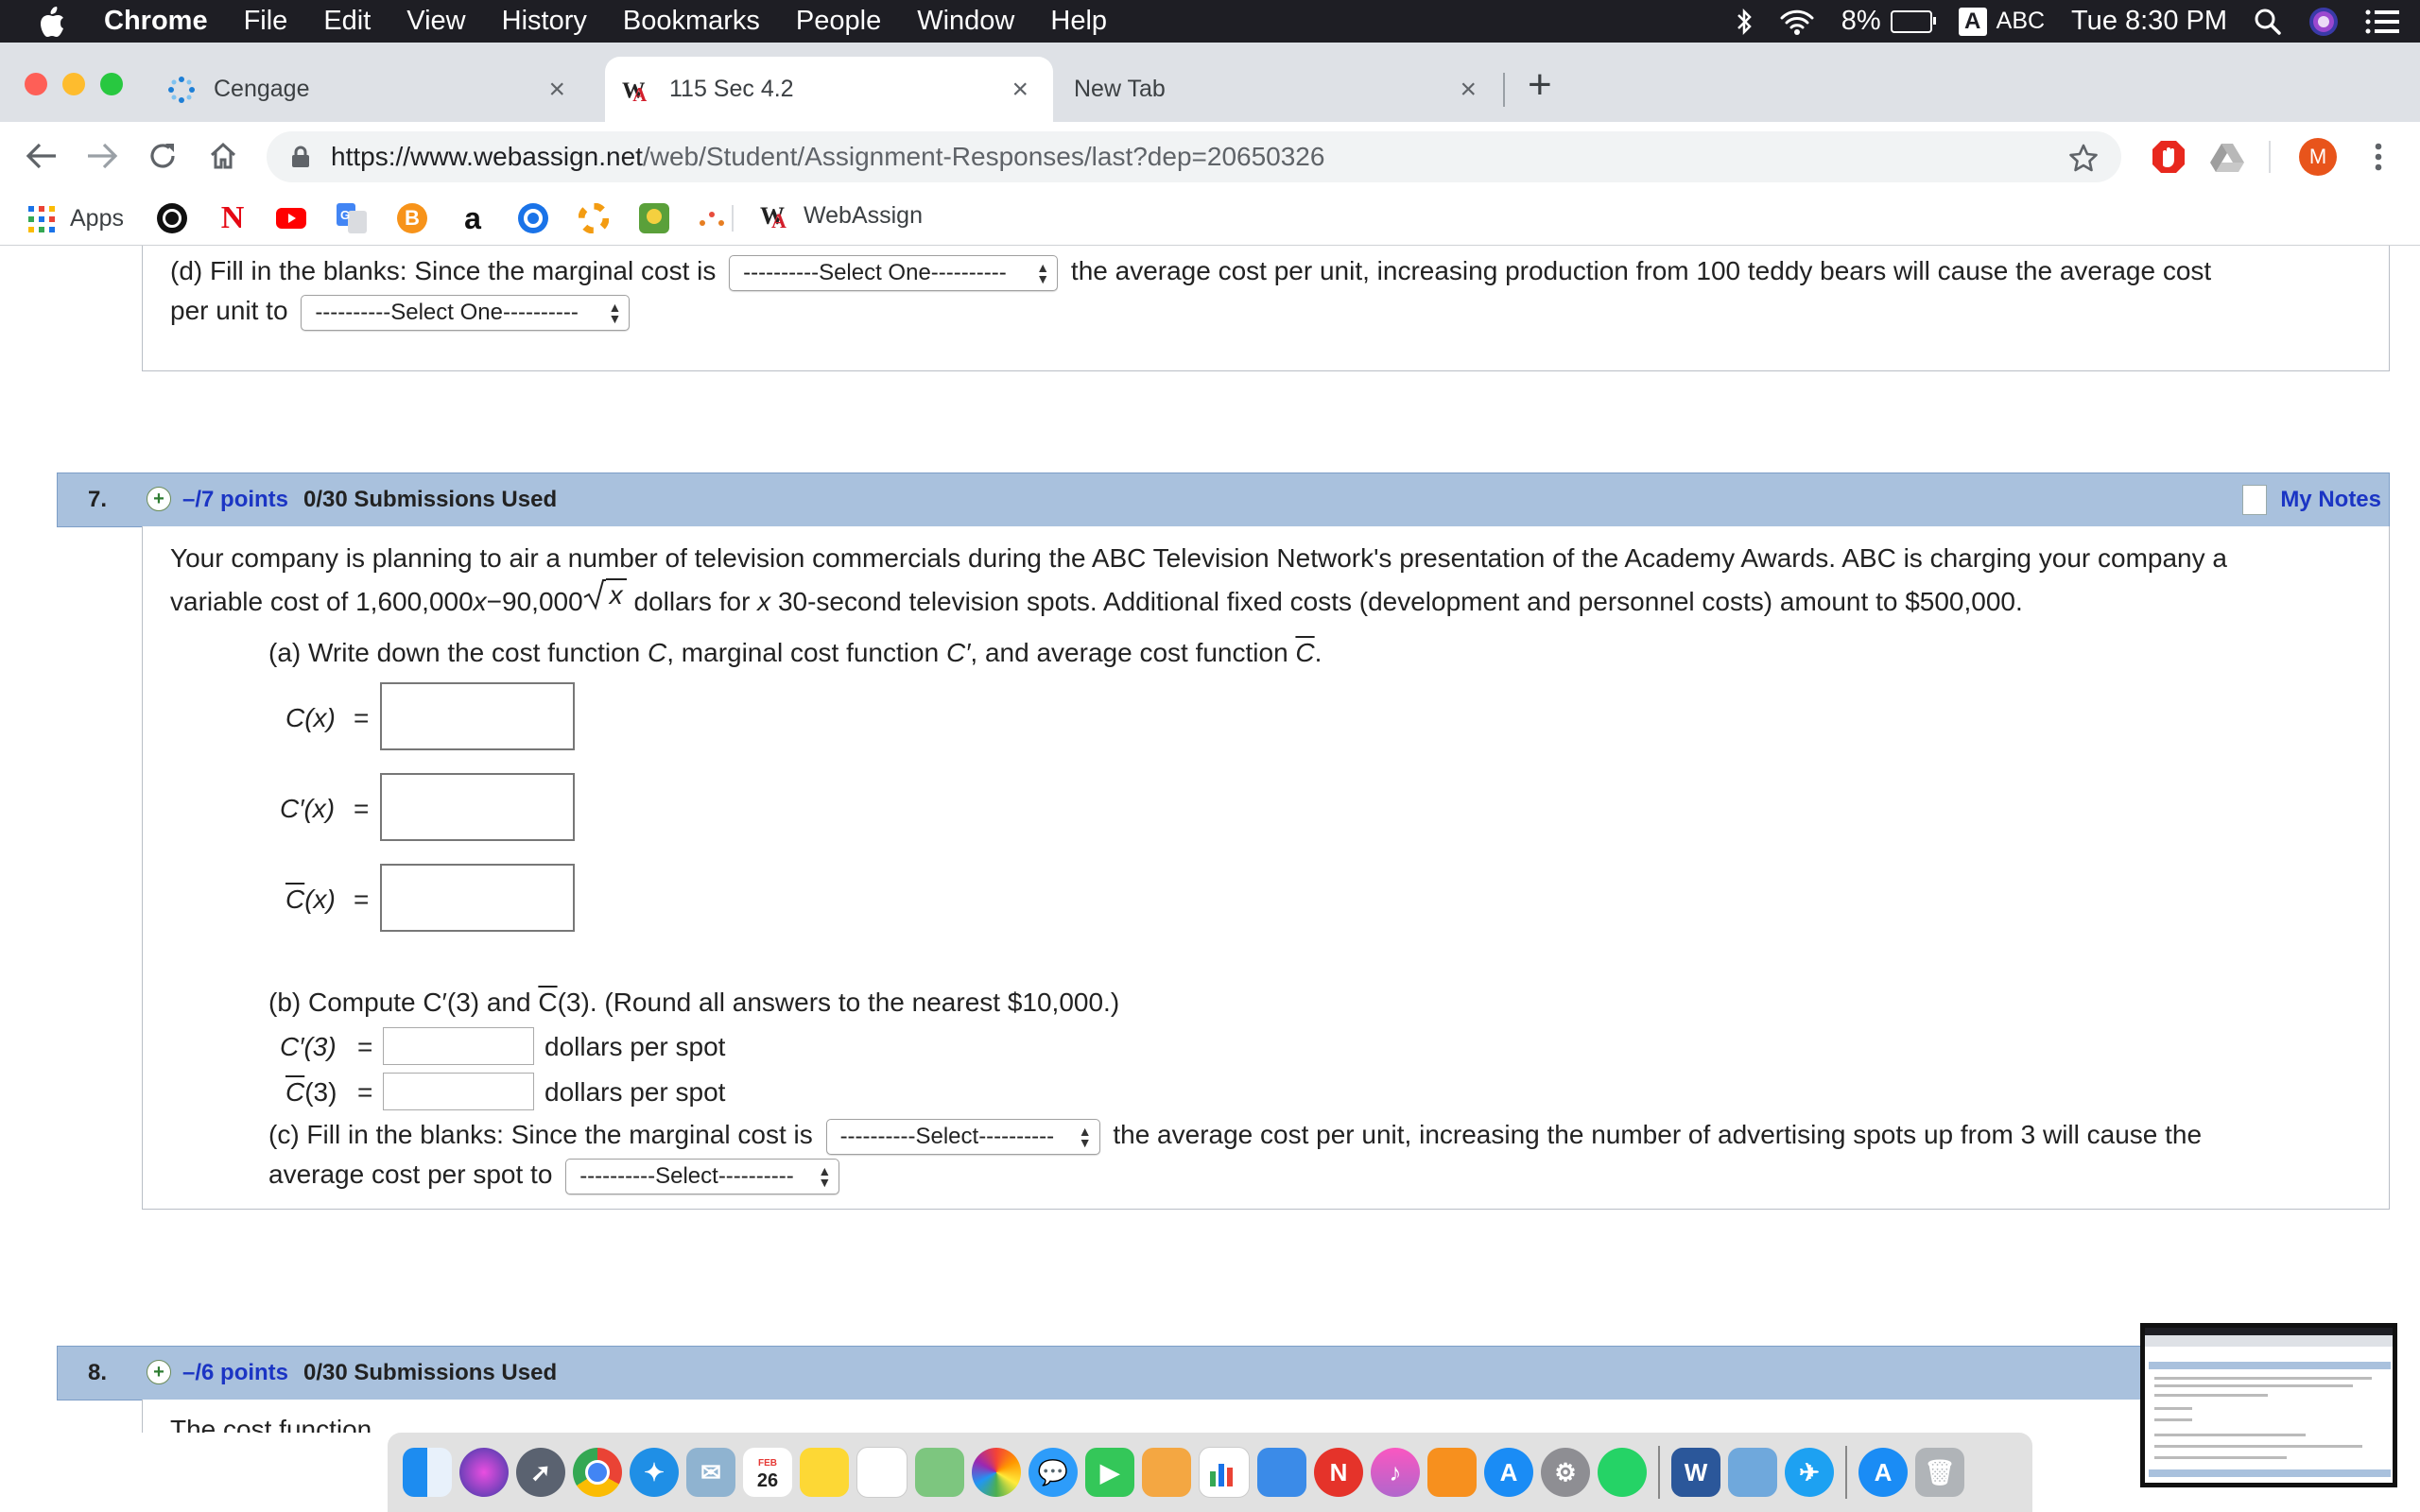 This screenshot has width=2420, height=1512. What do you see at coordinates (172, 218) in the screenshot?
I see `bookmark-circle-icon` at bounding box center [172, 218].